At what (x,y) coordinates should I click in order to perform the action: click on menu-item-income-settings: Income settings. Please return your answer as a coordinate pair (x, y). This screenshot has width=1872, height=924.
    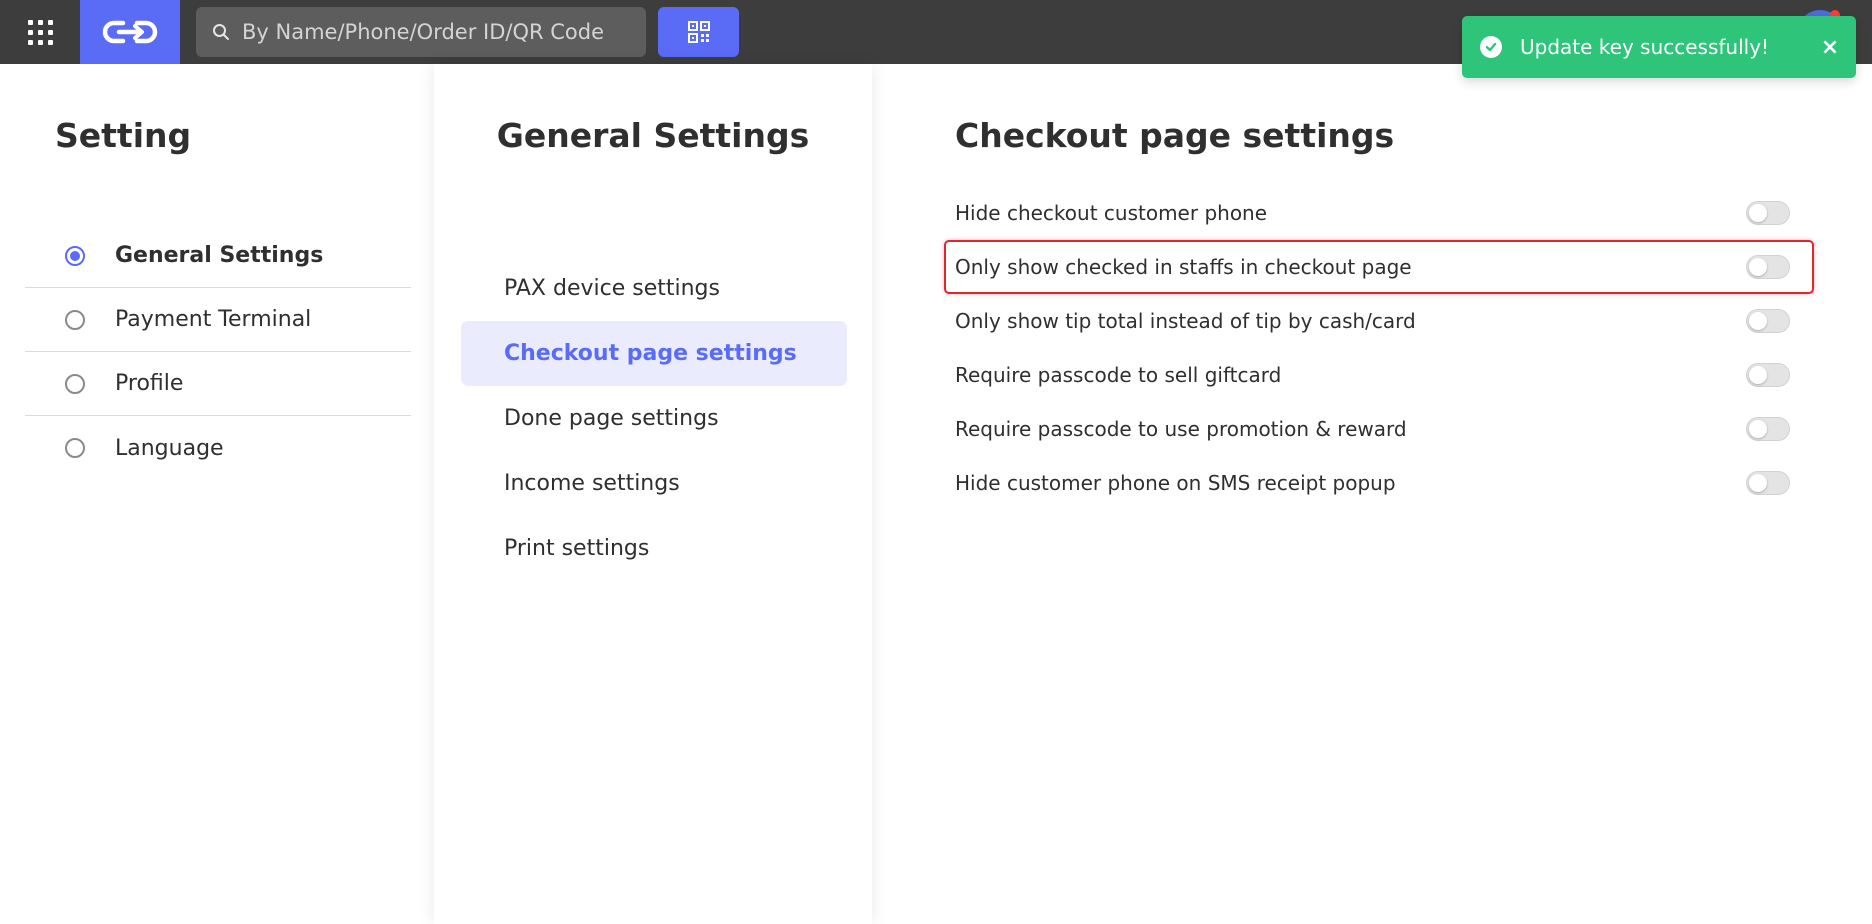
    Looking at the image, I should click on (654, 483).